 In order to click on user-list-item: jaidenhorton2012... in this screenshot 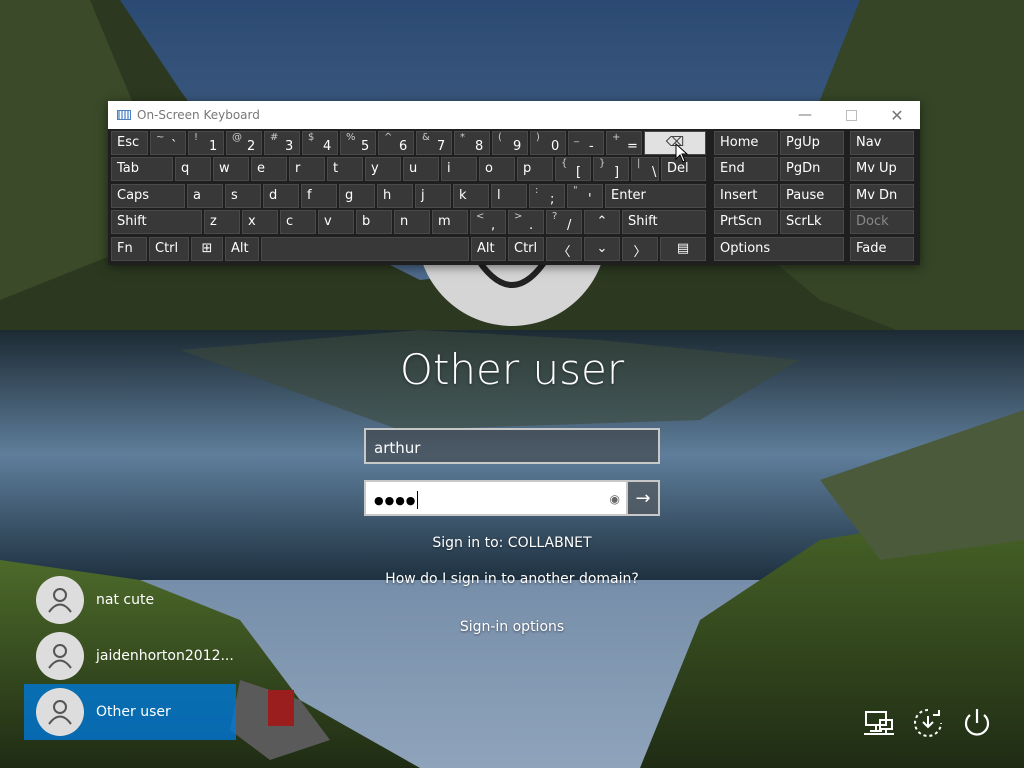, I will do `click(130, 656)`.